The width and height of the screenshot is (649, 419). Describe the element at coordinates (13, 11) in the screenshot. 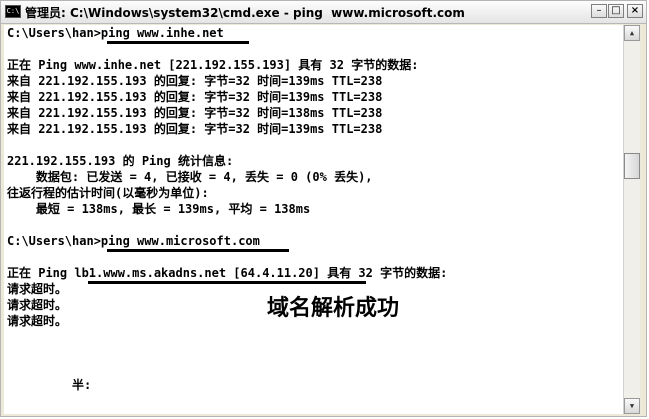

I see `cmd-icon: C:\` at that location.